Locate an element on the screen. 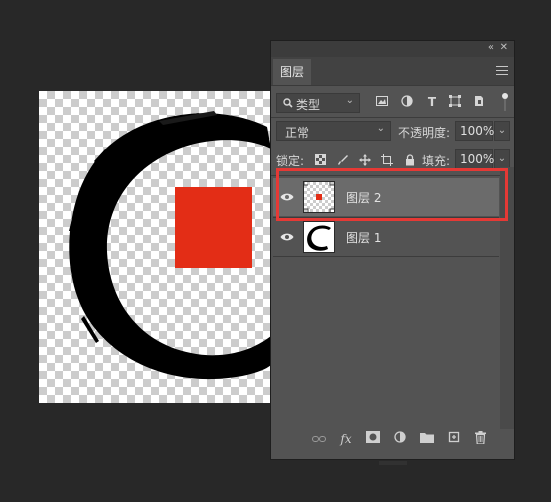 The height and width of the screenshot is (502, 551). fill-input: 100% is located at coordinates (475, 159).